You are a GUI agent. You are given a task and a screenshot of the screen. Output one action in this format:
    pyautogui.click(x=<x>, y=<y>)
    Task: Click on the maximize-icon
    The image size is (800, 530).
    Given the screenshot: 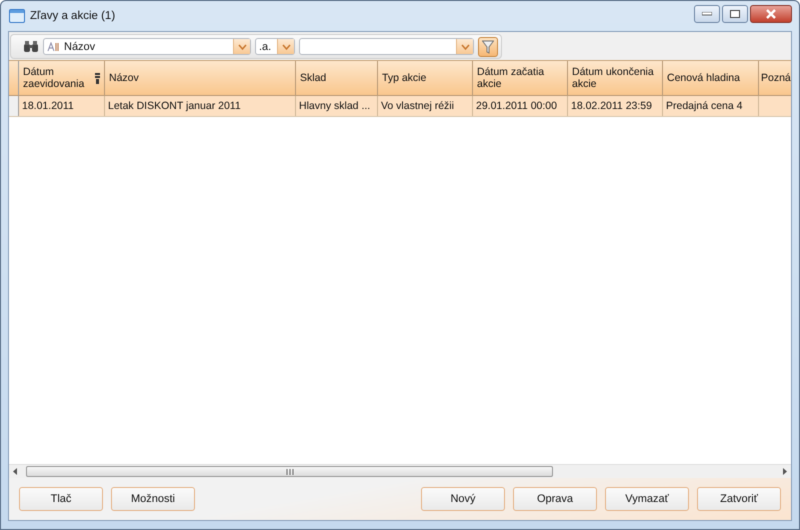 What is the action you would take?
    pyautogui.click(x=735, y=14)
    